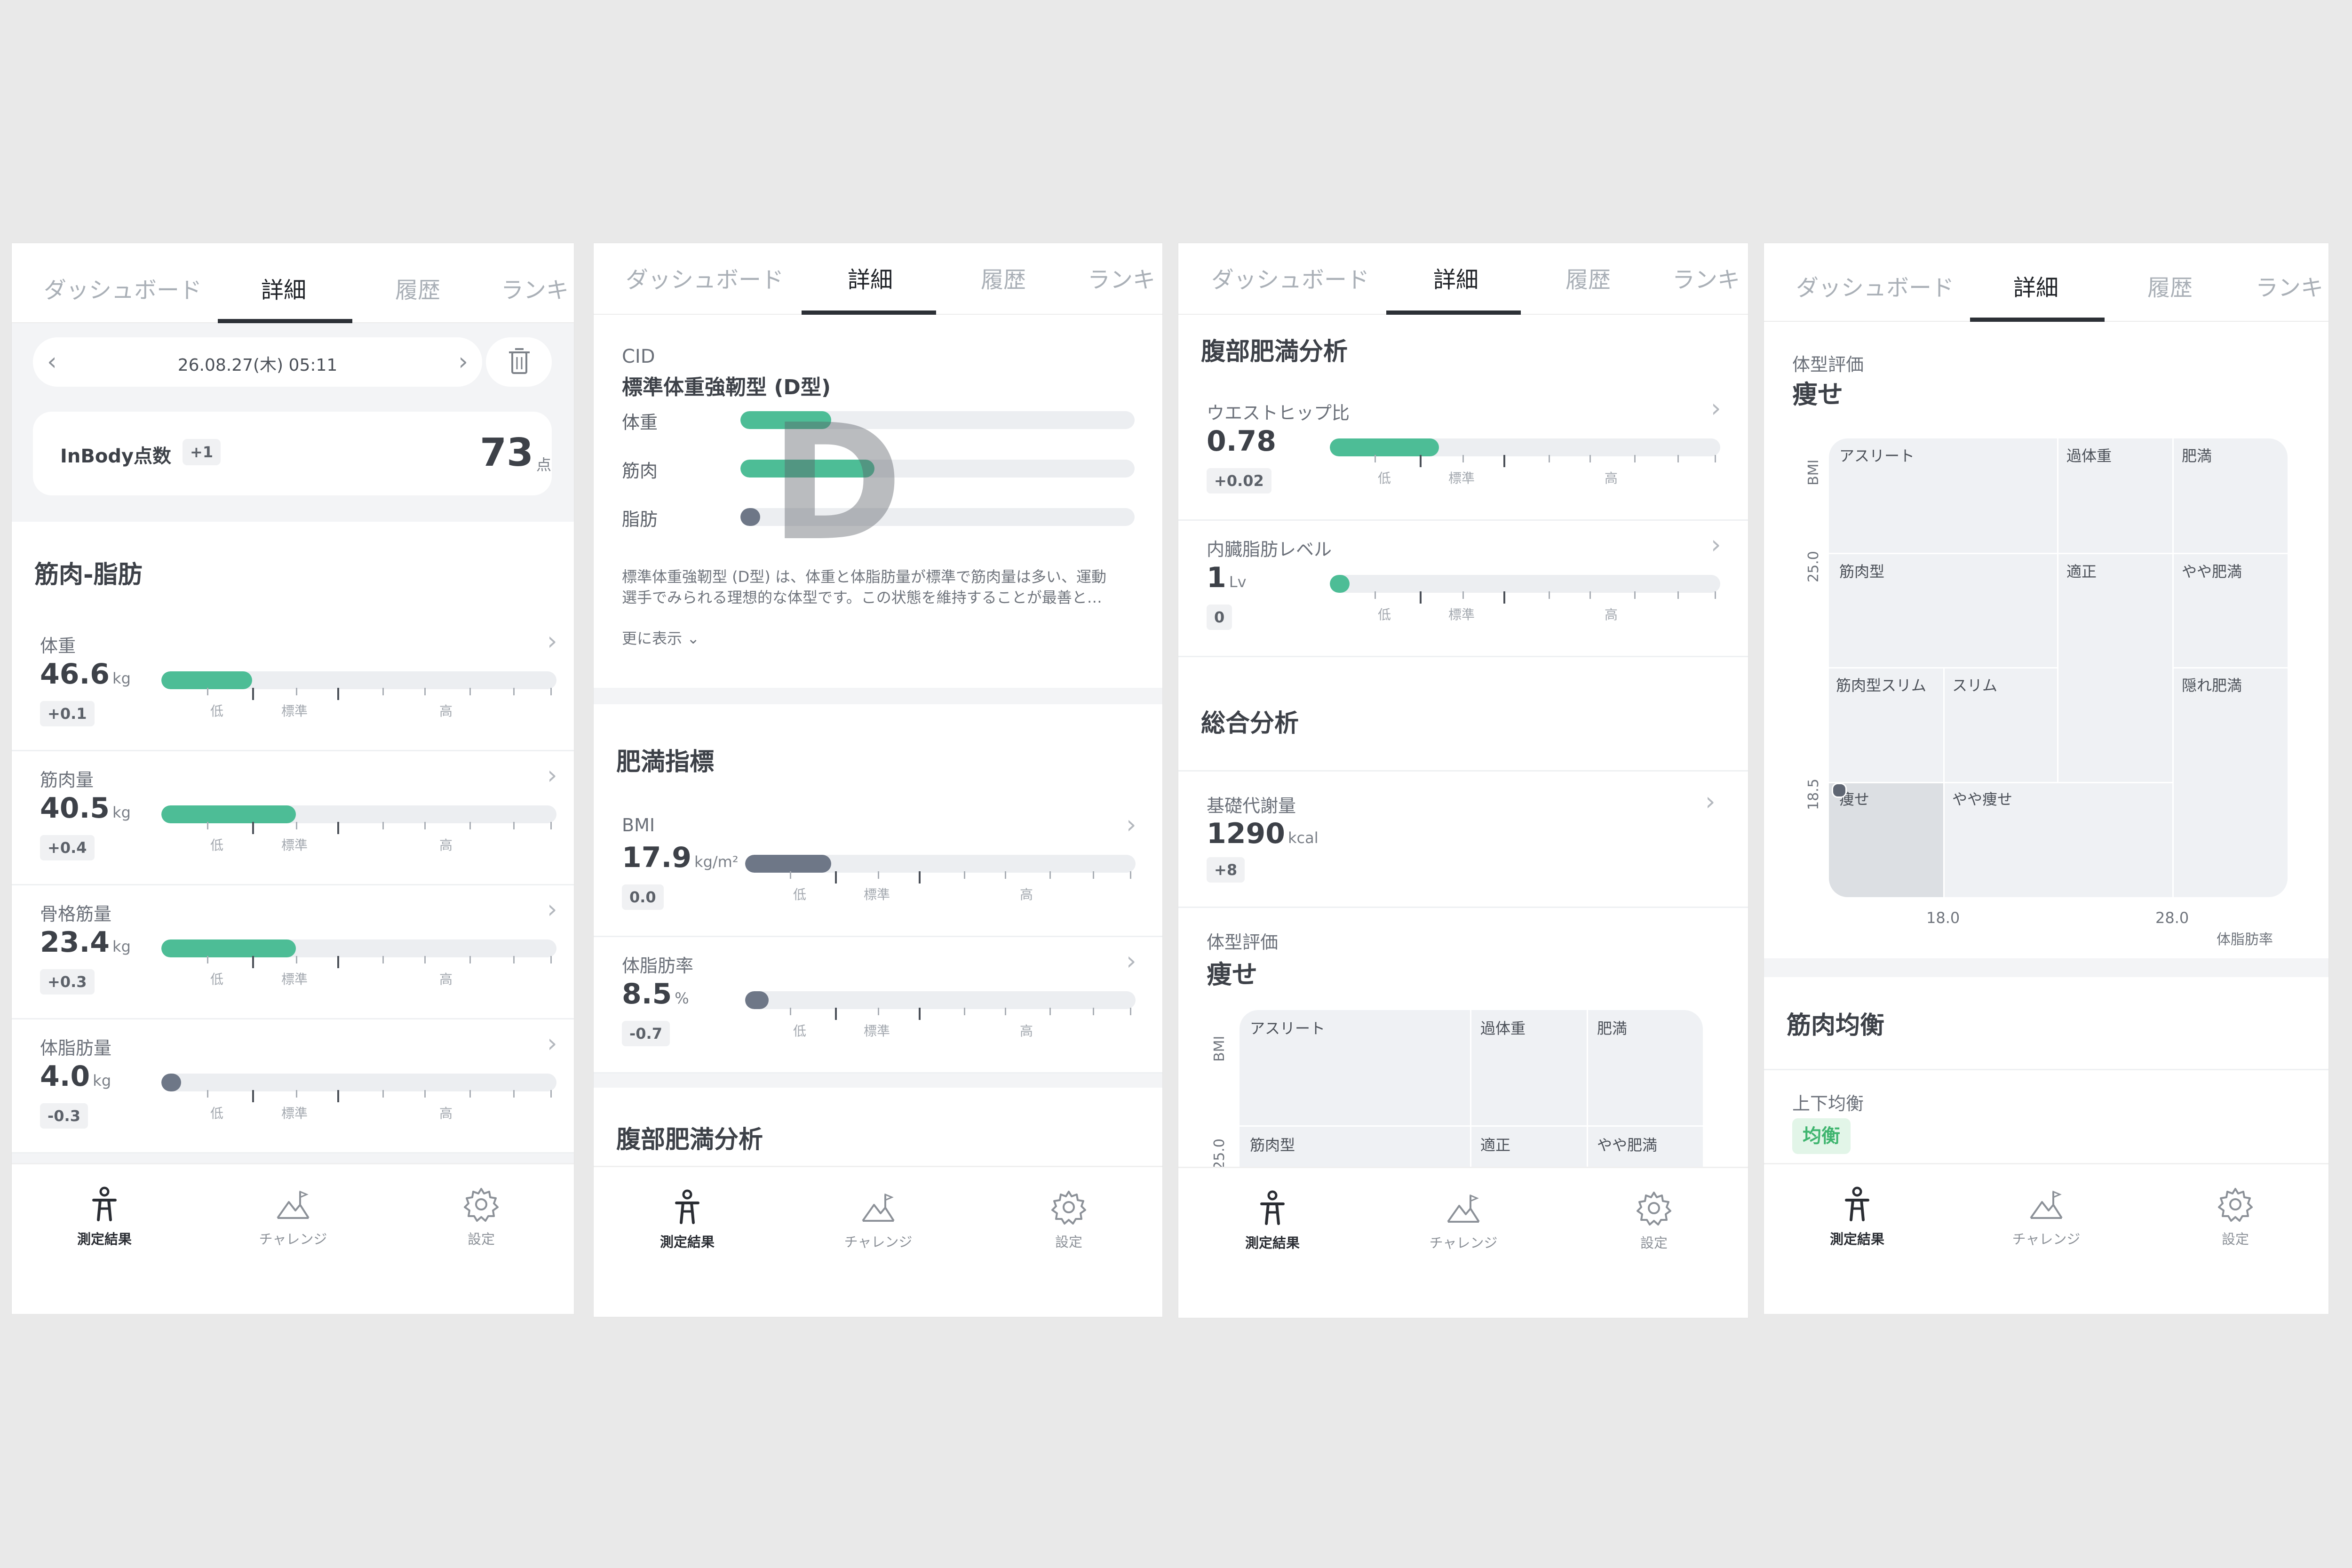 This screenshot has height=1568, width=2352. What do you see at coordinates (293, 684) in the screenshot?
I see `metric-row: 体重 › 46.6 kg +0.1 低 標準 高` at bounding box center [293, 684].